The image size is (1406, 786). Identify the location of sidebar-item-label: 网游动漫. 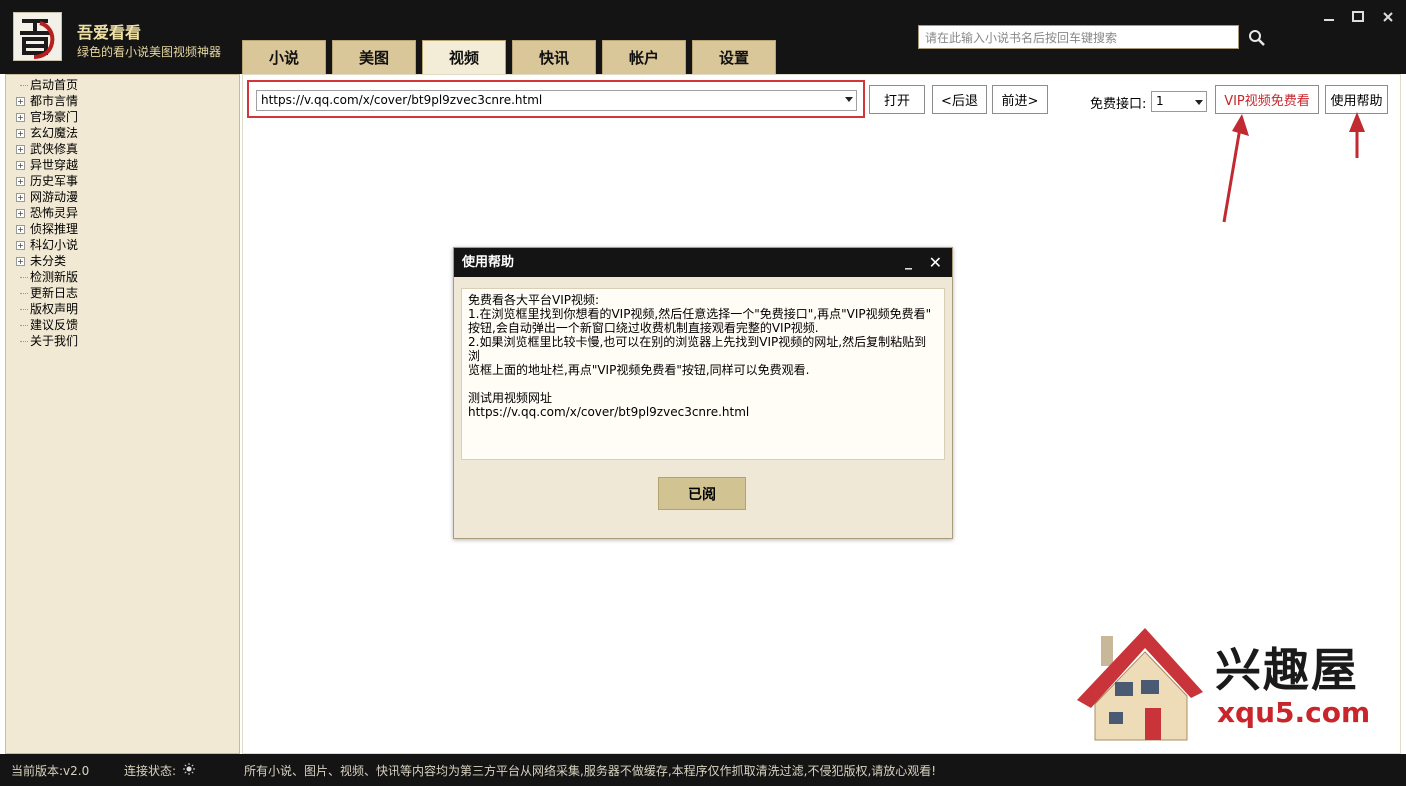
(54, 197).